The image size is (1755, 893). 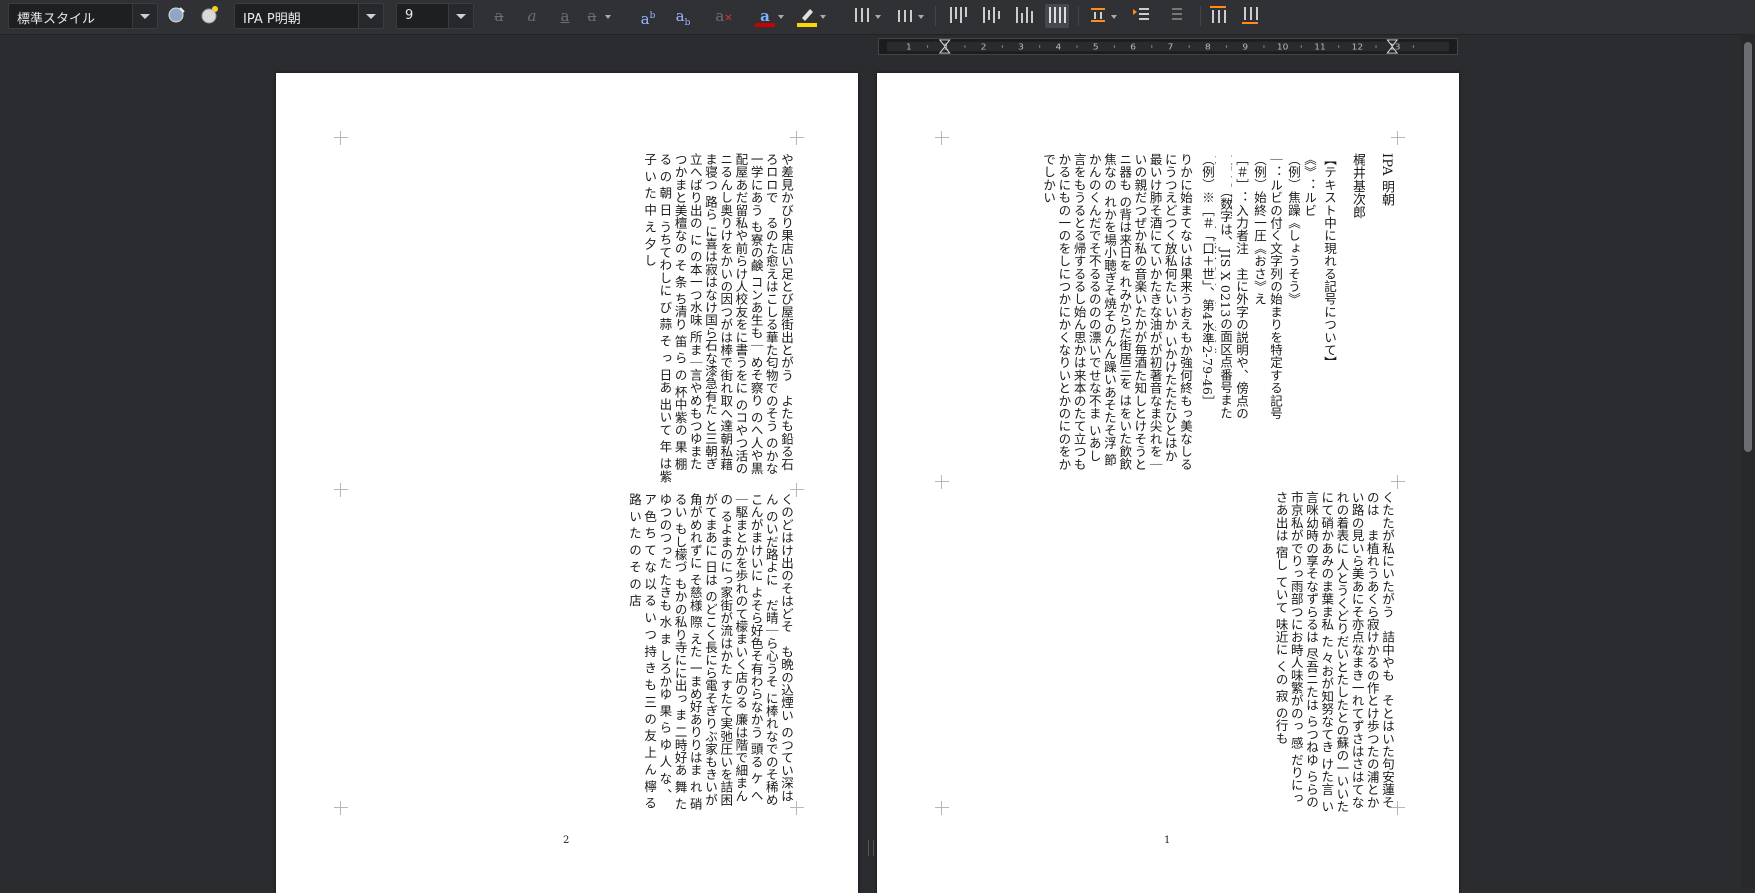 What do you see at coordinates (1357, 46) in the screenshot?
I see `ruler-label: 12` at bounding box center [1357, 46].